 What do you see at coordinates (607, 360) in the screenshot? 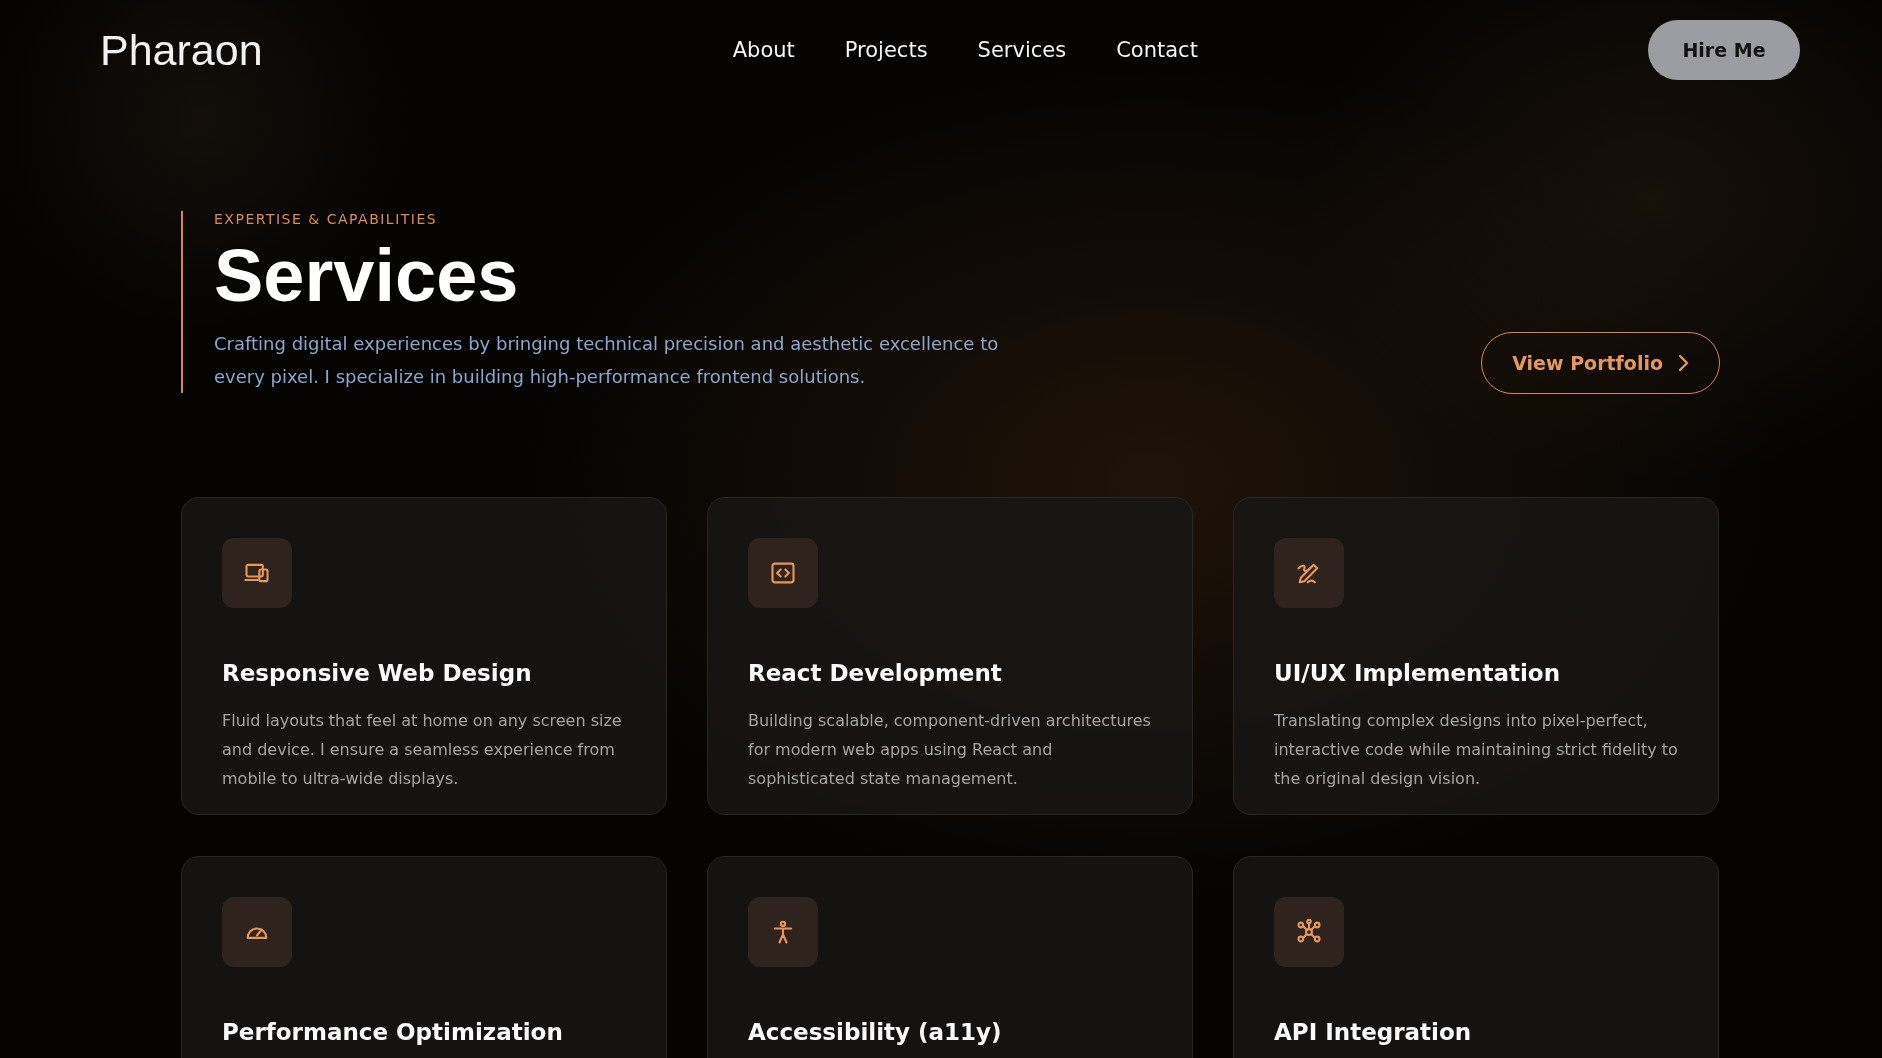
I see `section-description: Crafting digital experiences by bringing technical precision and aesthetic excellence to every pixel. I specialize in building high-performance frontend solutions.` at bounding box center [607, 360].